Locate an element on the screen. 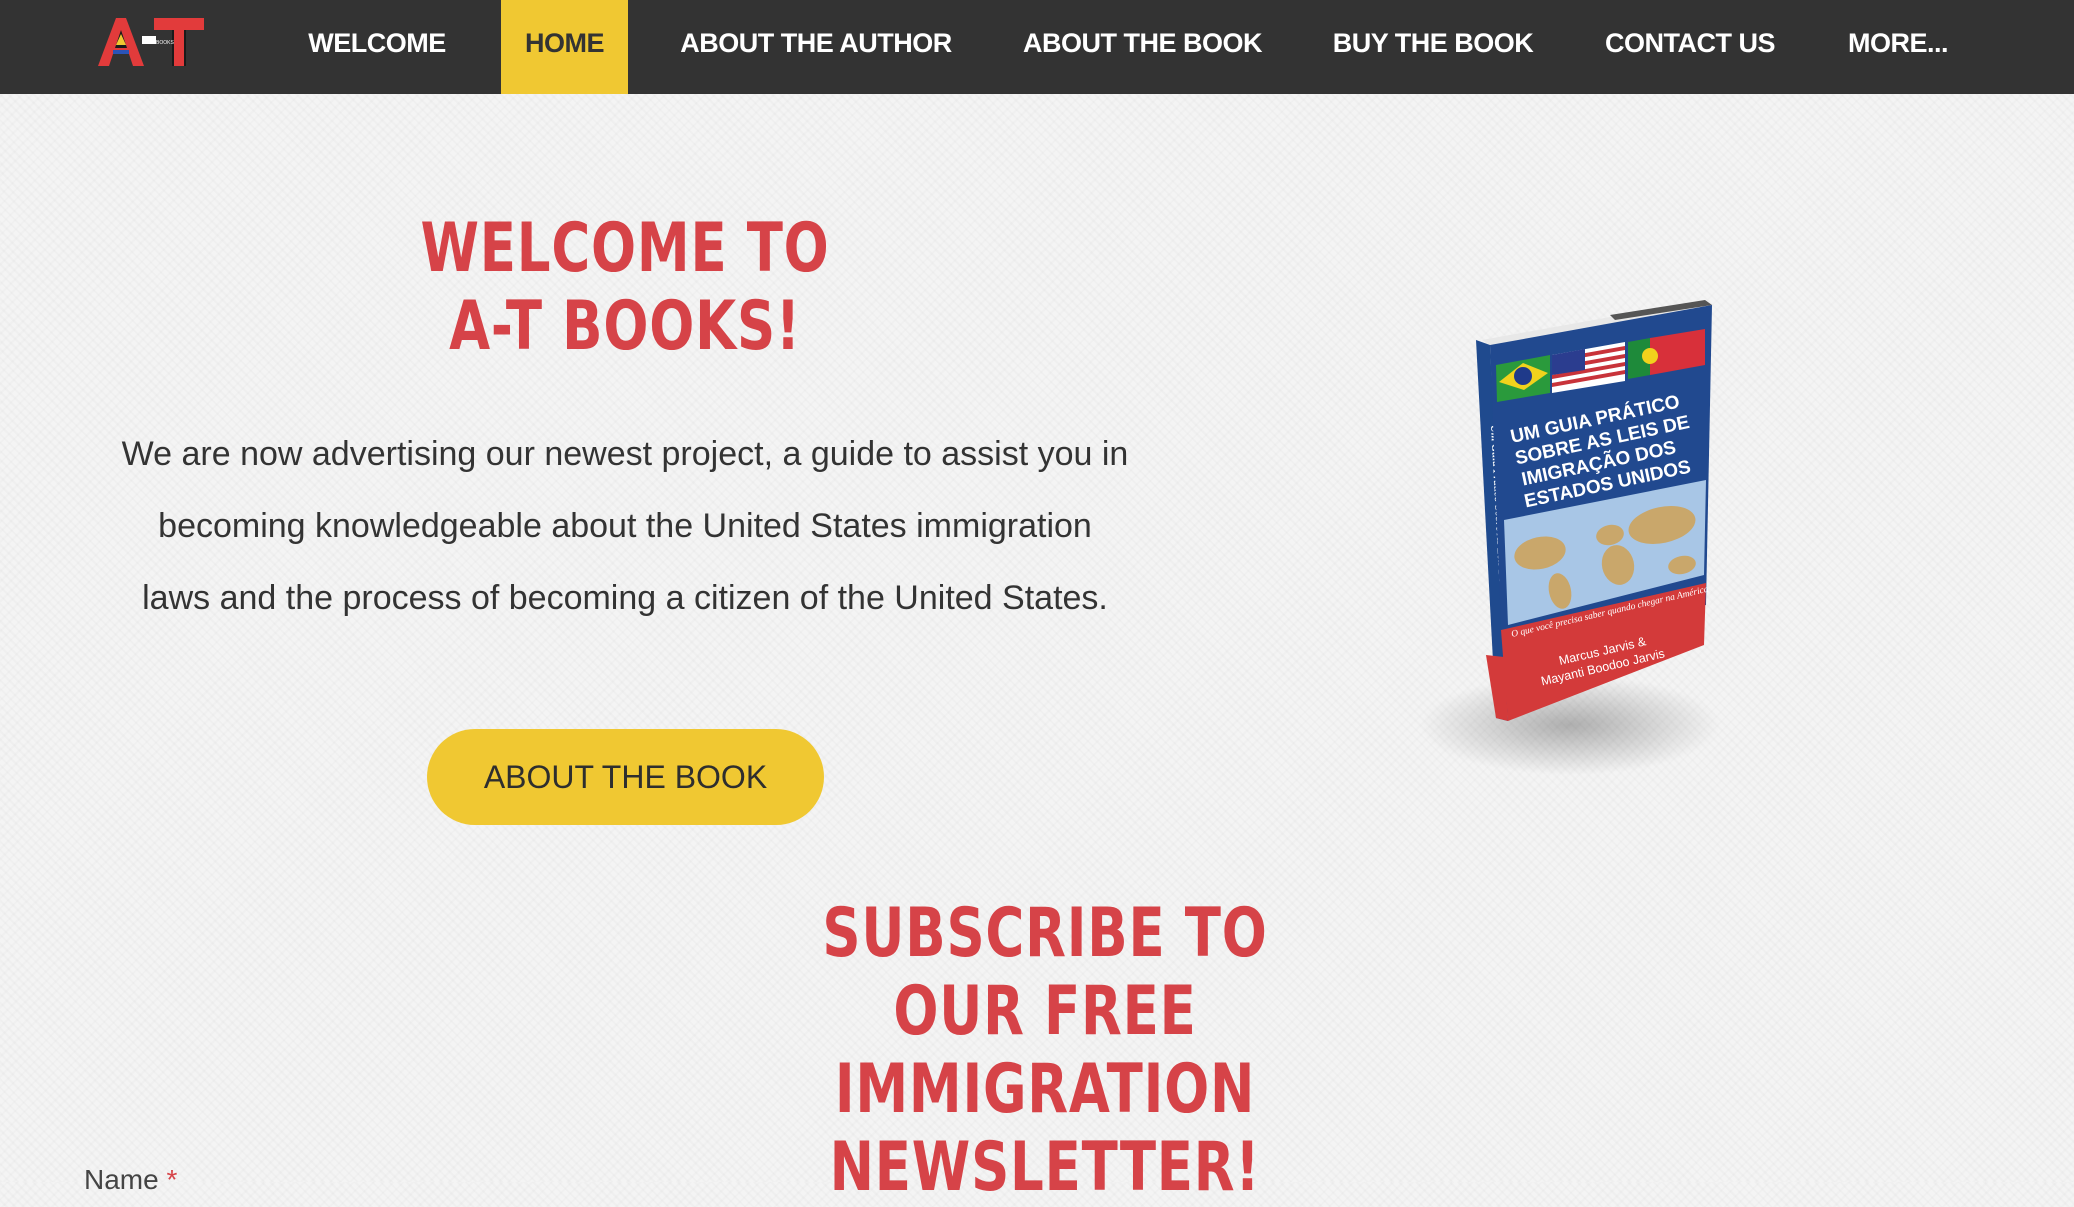 This screenshot has height=1207, width=2074. nav-item-about-the-author: ABOUT THE AUTHOR is located at coordinates (816, 47).